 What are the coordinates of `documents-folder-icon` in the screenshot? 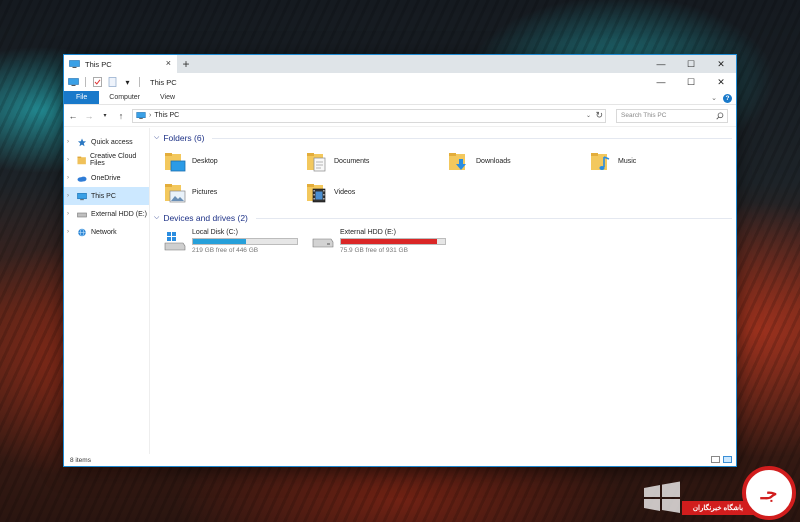 It's located at (316, 161).